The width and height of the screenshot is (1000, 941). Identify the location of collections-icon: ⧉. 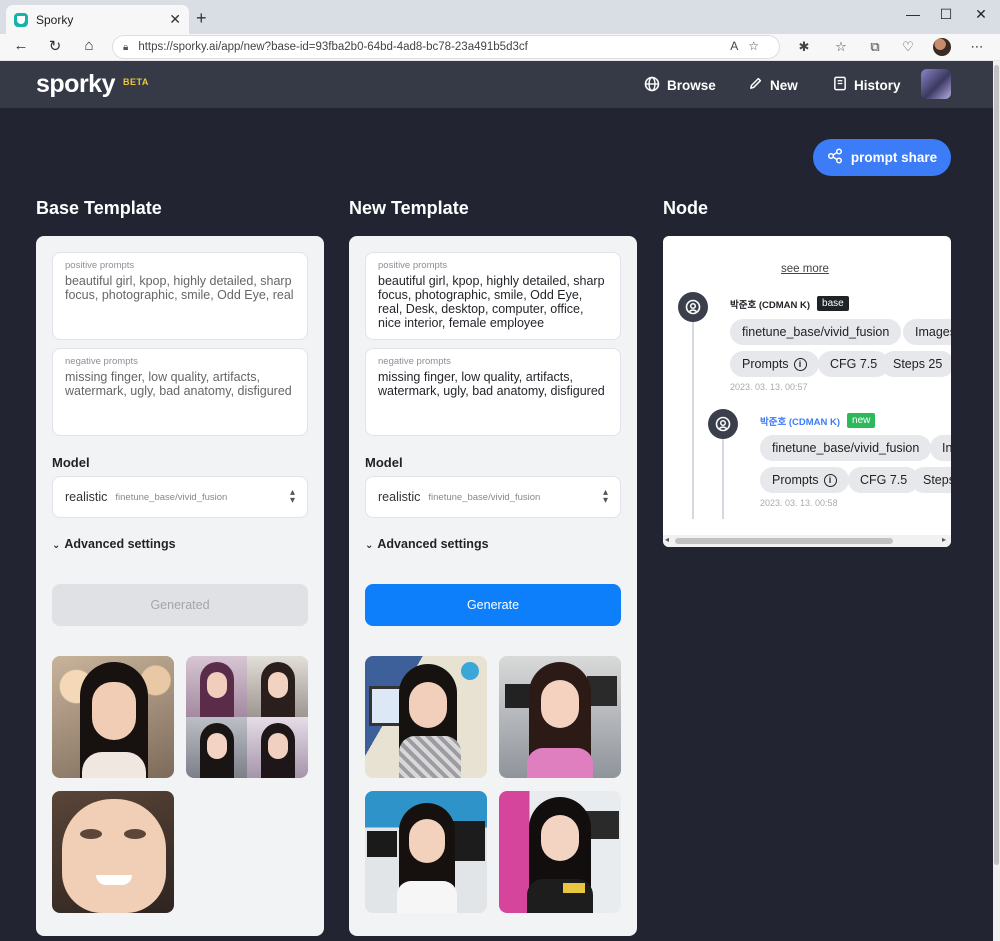
(875, 47).